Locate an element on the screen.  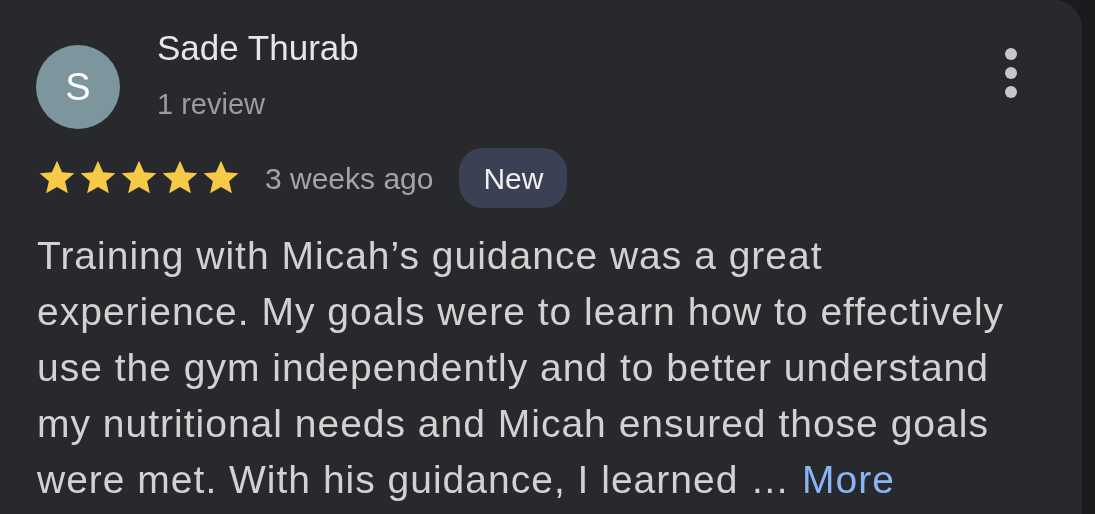
new-badge: New is located at coordinates (513, 178).